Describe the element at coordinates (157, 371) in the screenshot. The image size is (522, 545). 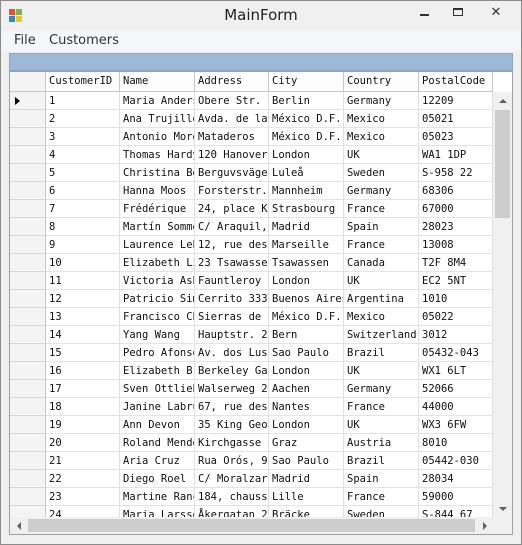
I see `cell-name: Elizabeth Brown` at that location.